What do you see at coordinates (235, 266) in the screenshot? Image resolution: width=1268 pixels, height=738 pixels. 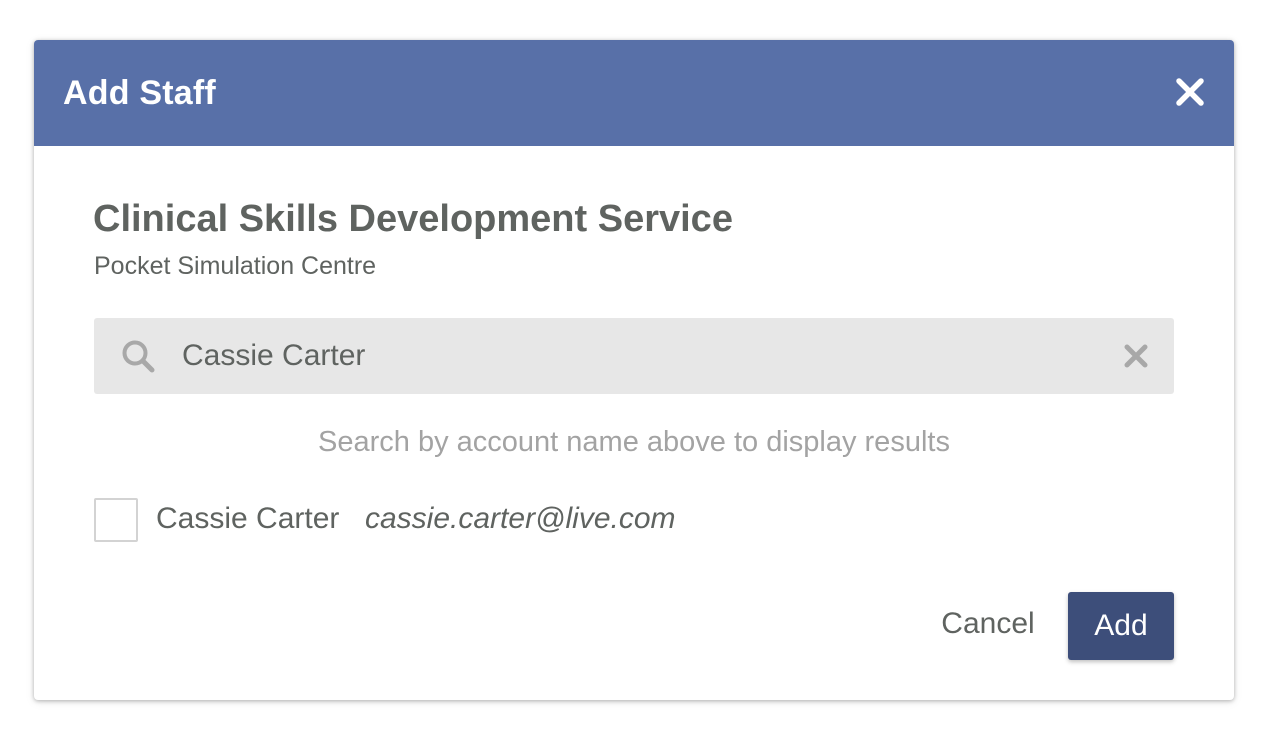 I see `organization-subtitle: Pocket Simulation Centre` at bounding box center [235, 266].